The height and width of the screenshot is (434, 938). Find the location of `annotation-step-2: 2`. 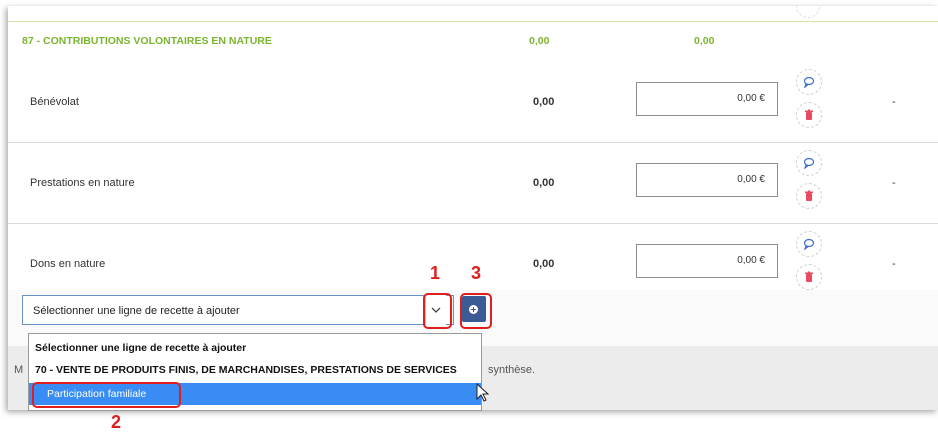

annotation-step-2: 2 is located at coordinates (116, 422).